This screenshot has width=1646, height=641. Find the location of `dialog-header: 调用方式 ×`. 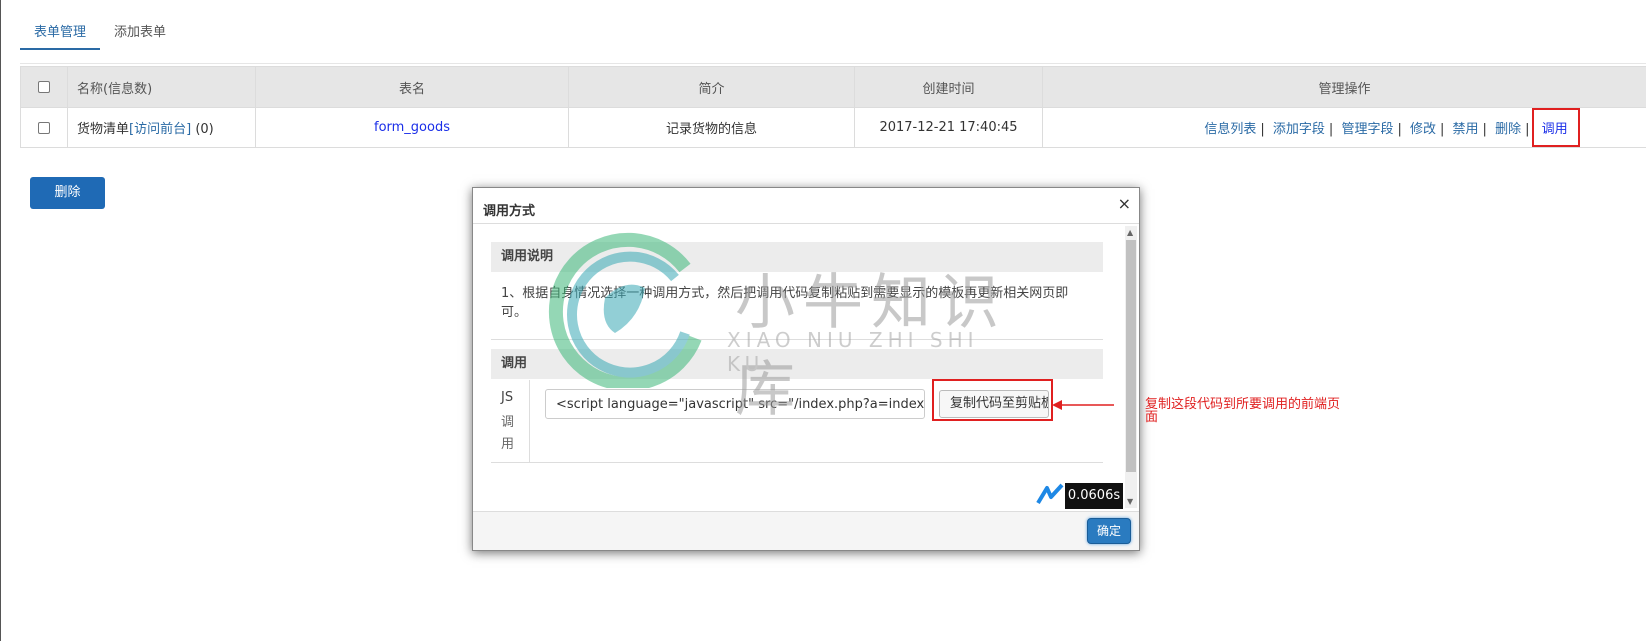

dialog-header: 调用方式 × is located at coordinates (806, 206).